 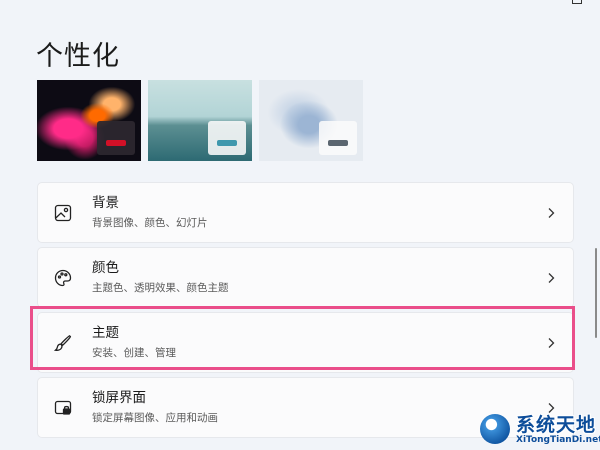 I want to click on brush-icon, so click(x=63, y=343).